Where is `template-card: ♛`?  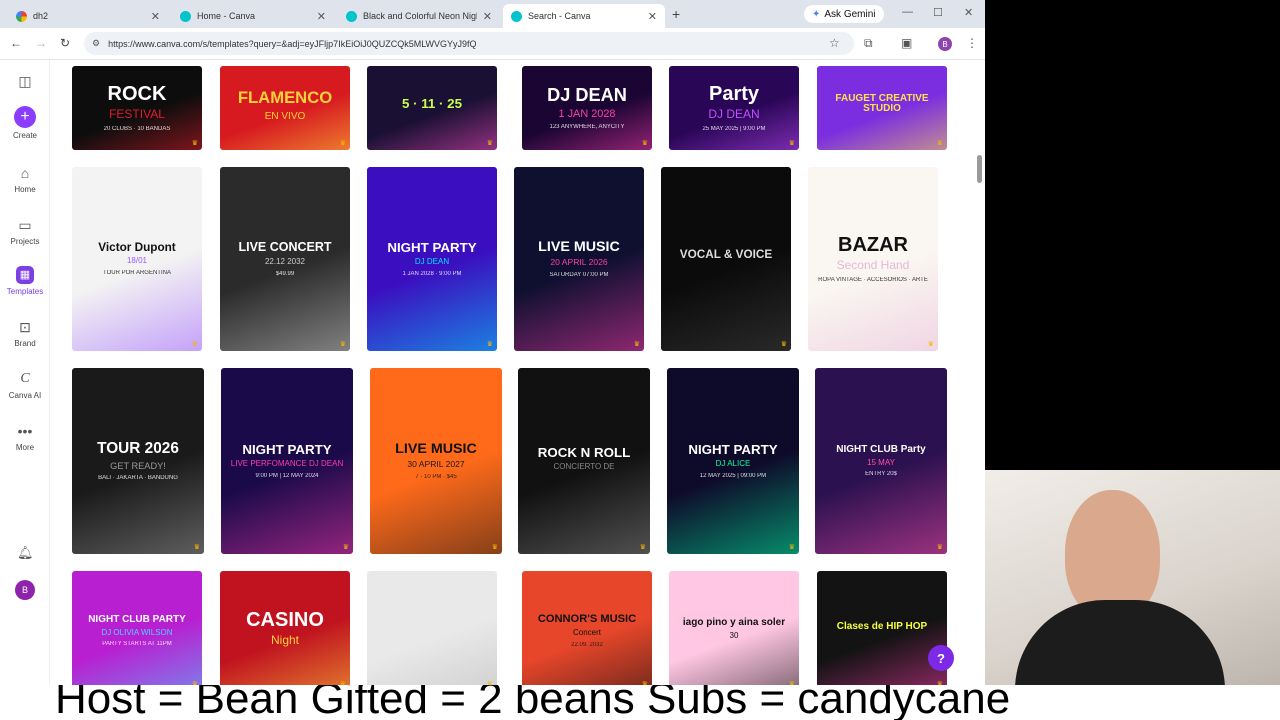 template-card: ♛ is located at coordinates (432, 628).